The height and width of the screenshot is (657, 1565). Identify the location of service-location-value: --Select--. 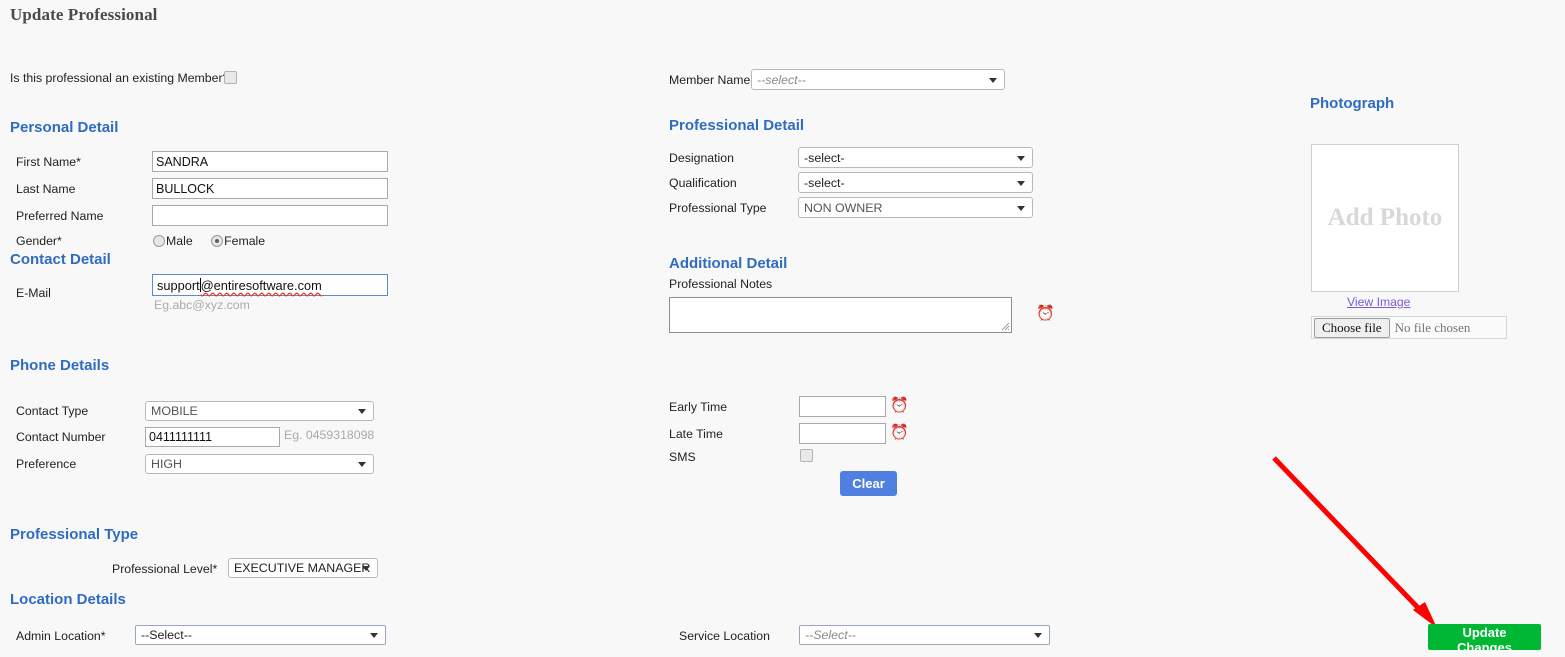
(830, 635).